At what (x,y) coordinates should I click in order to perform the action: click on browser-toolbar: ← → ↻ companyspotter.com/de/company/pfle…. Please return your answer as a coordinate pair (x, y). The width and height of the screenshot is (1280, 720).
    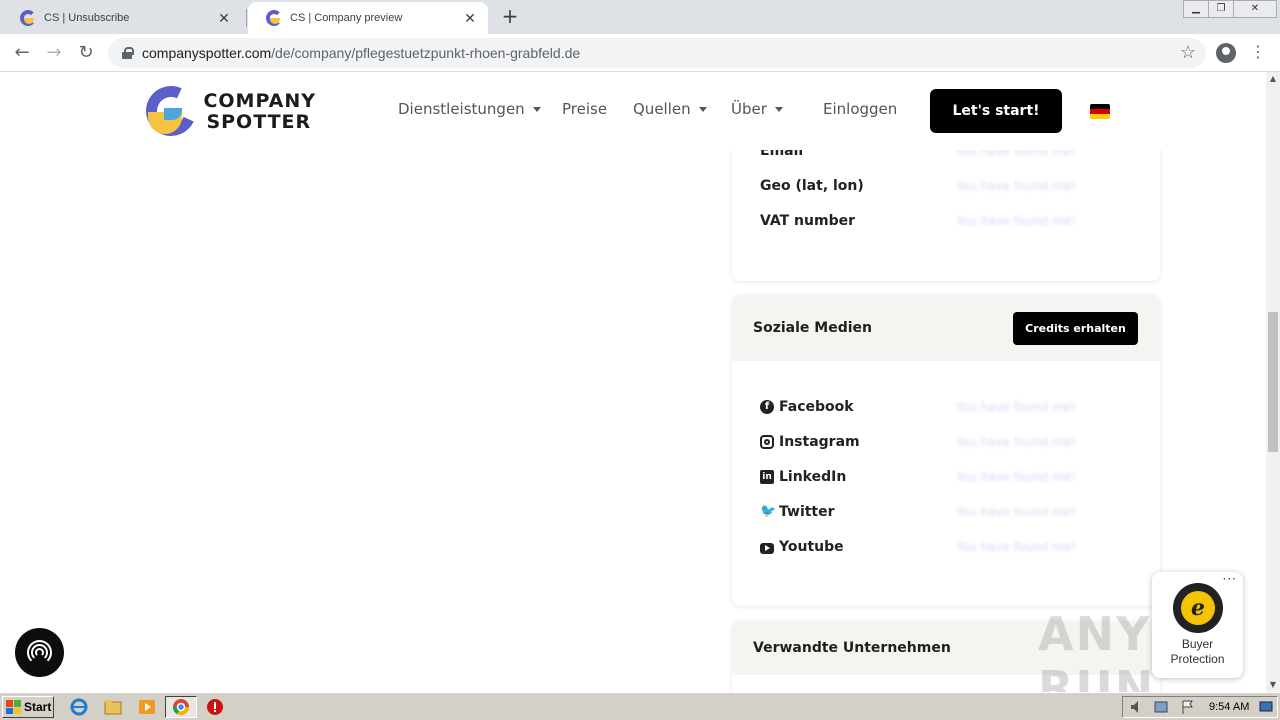
    Looking at the image, I should click on (640, 53).